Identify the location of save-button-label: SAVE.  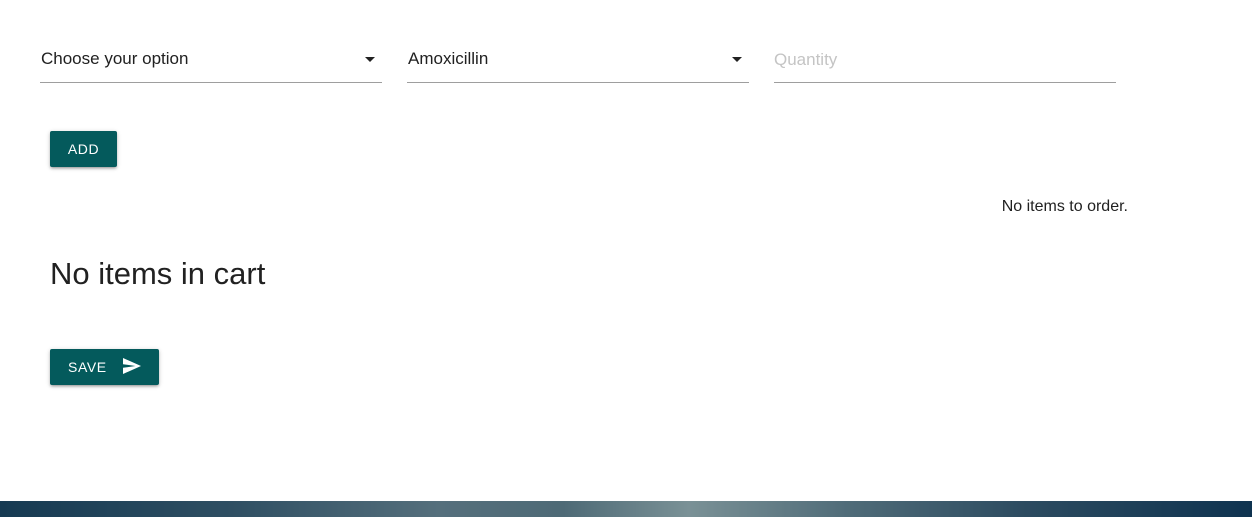
(87, 367).